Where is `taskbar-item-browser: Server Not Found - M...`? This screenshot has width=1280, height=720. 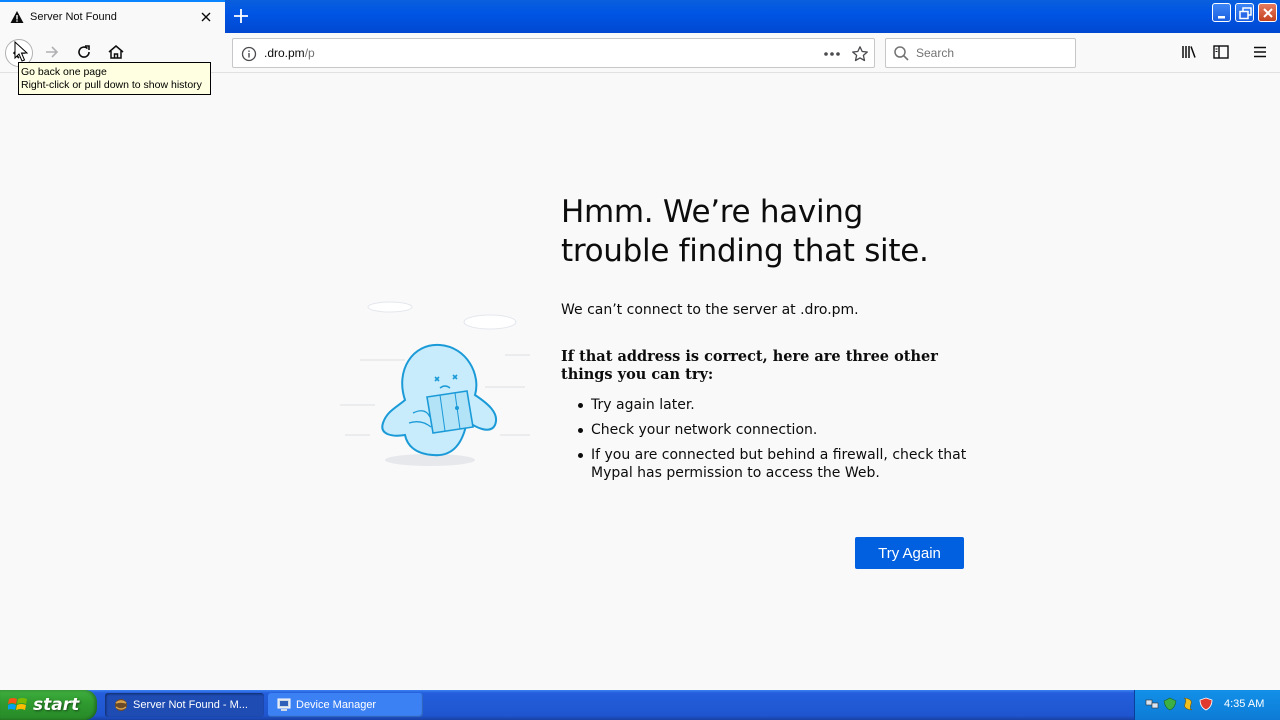 taskbar-item-browser: Server Not Found - M... is located at coordinates (184, 705).